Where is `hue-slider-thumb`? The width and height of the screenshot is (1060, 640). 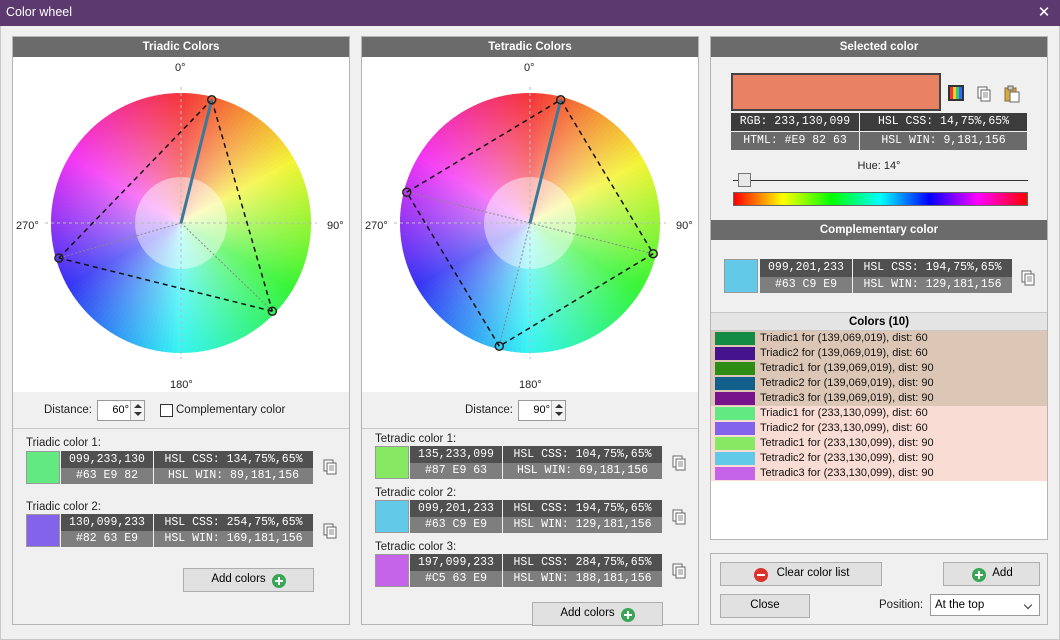 hue-slider-thumb is located at coordinates (745, 180).